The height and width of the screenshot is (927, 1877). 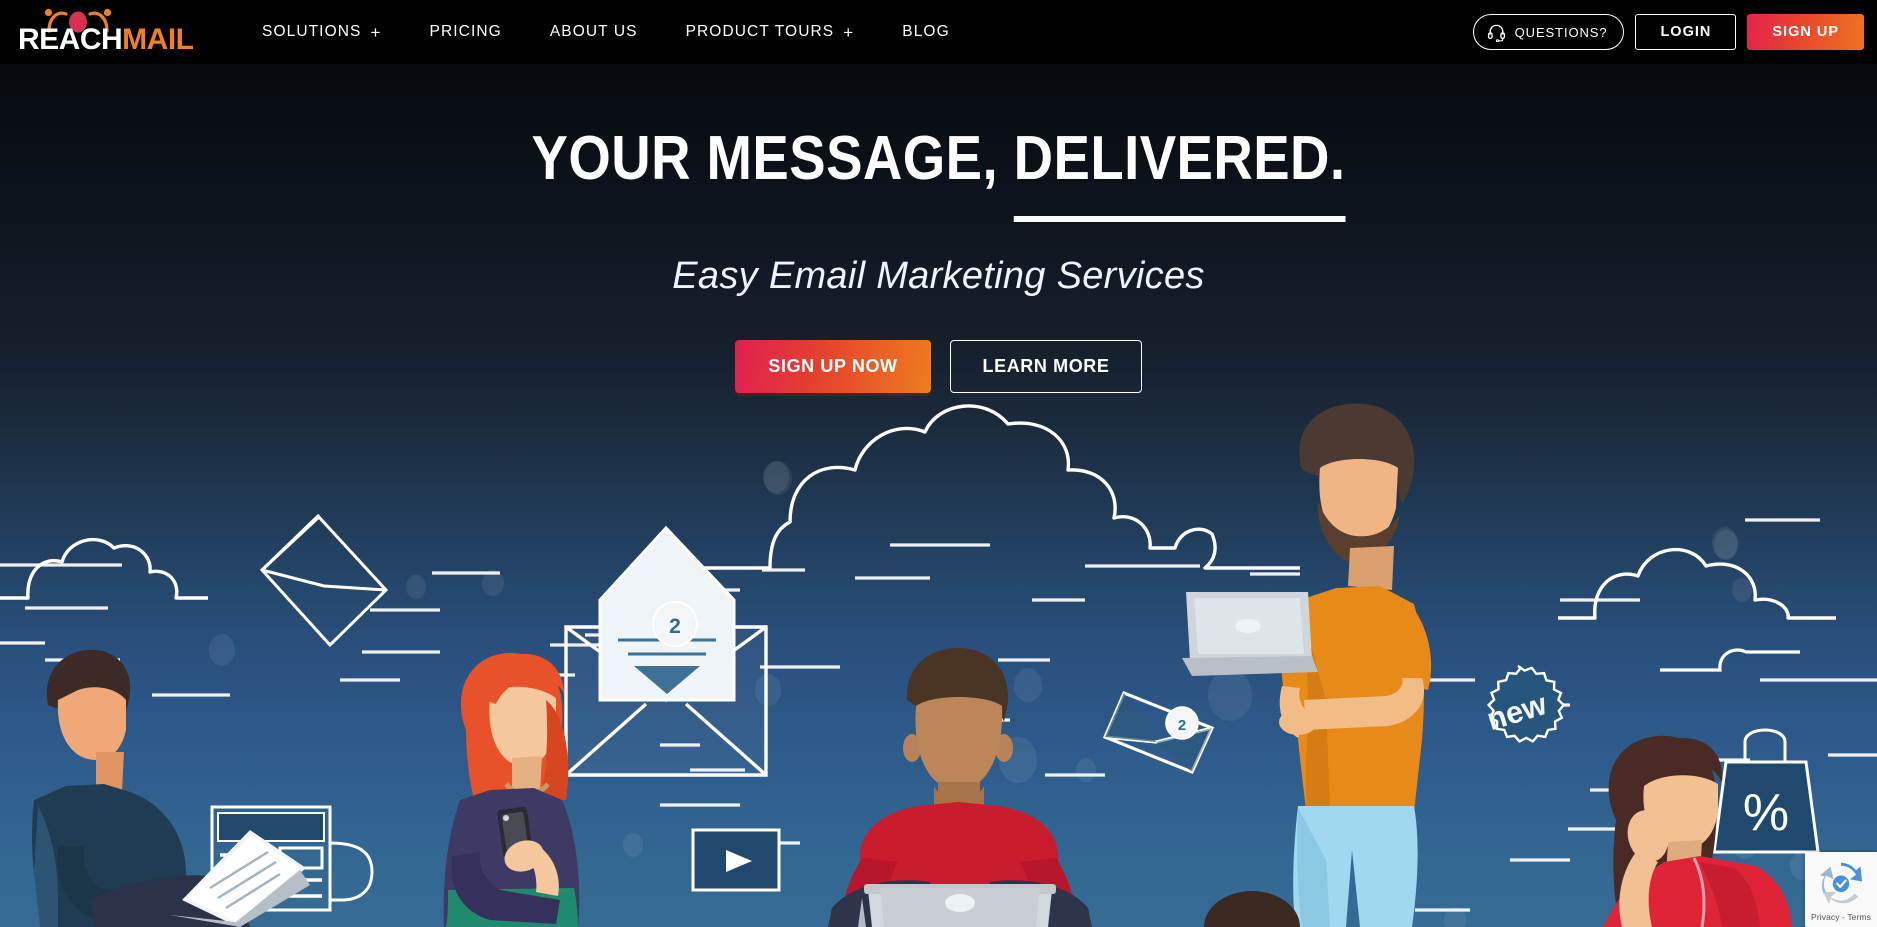 I want to click on signup-button: SIGN UP, so click(x=1805, y=32).